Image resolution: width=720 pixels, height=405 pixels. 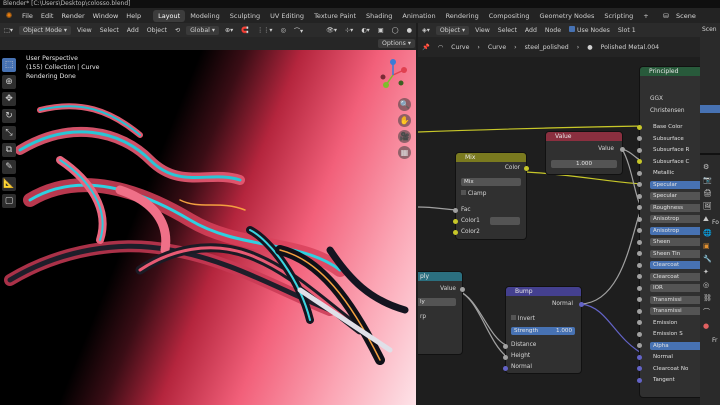 I want to click on options-dropdown: Options ▾, so click(x=396, y=43).